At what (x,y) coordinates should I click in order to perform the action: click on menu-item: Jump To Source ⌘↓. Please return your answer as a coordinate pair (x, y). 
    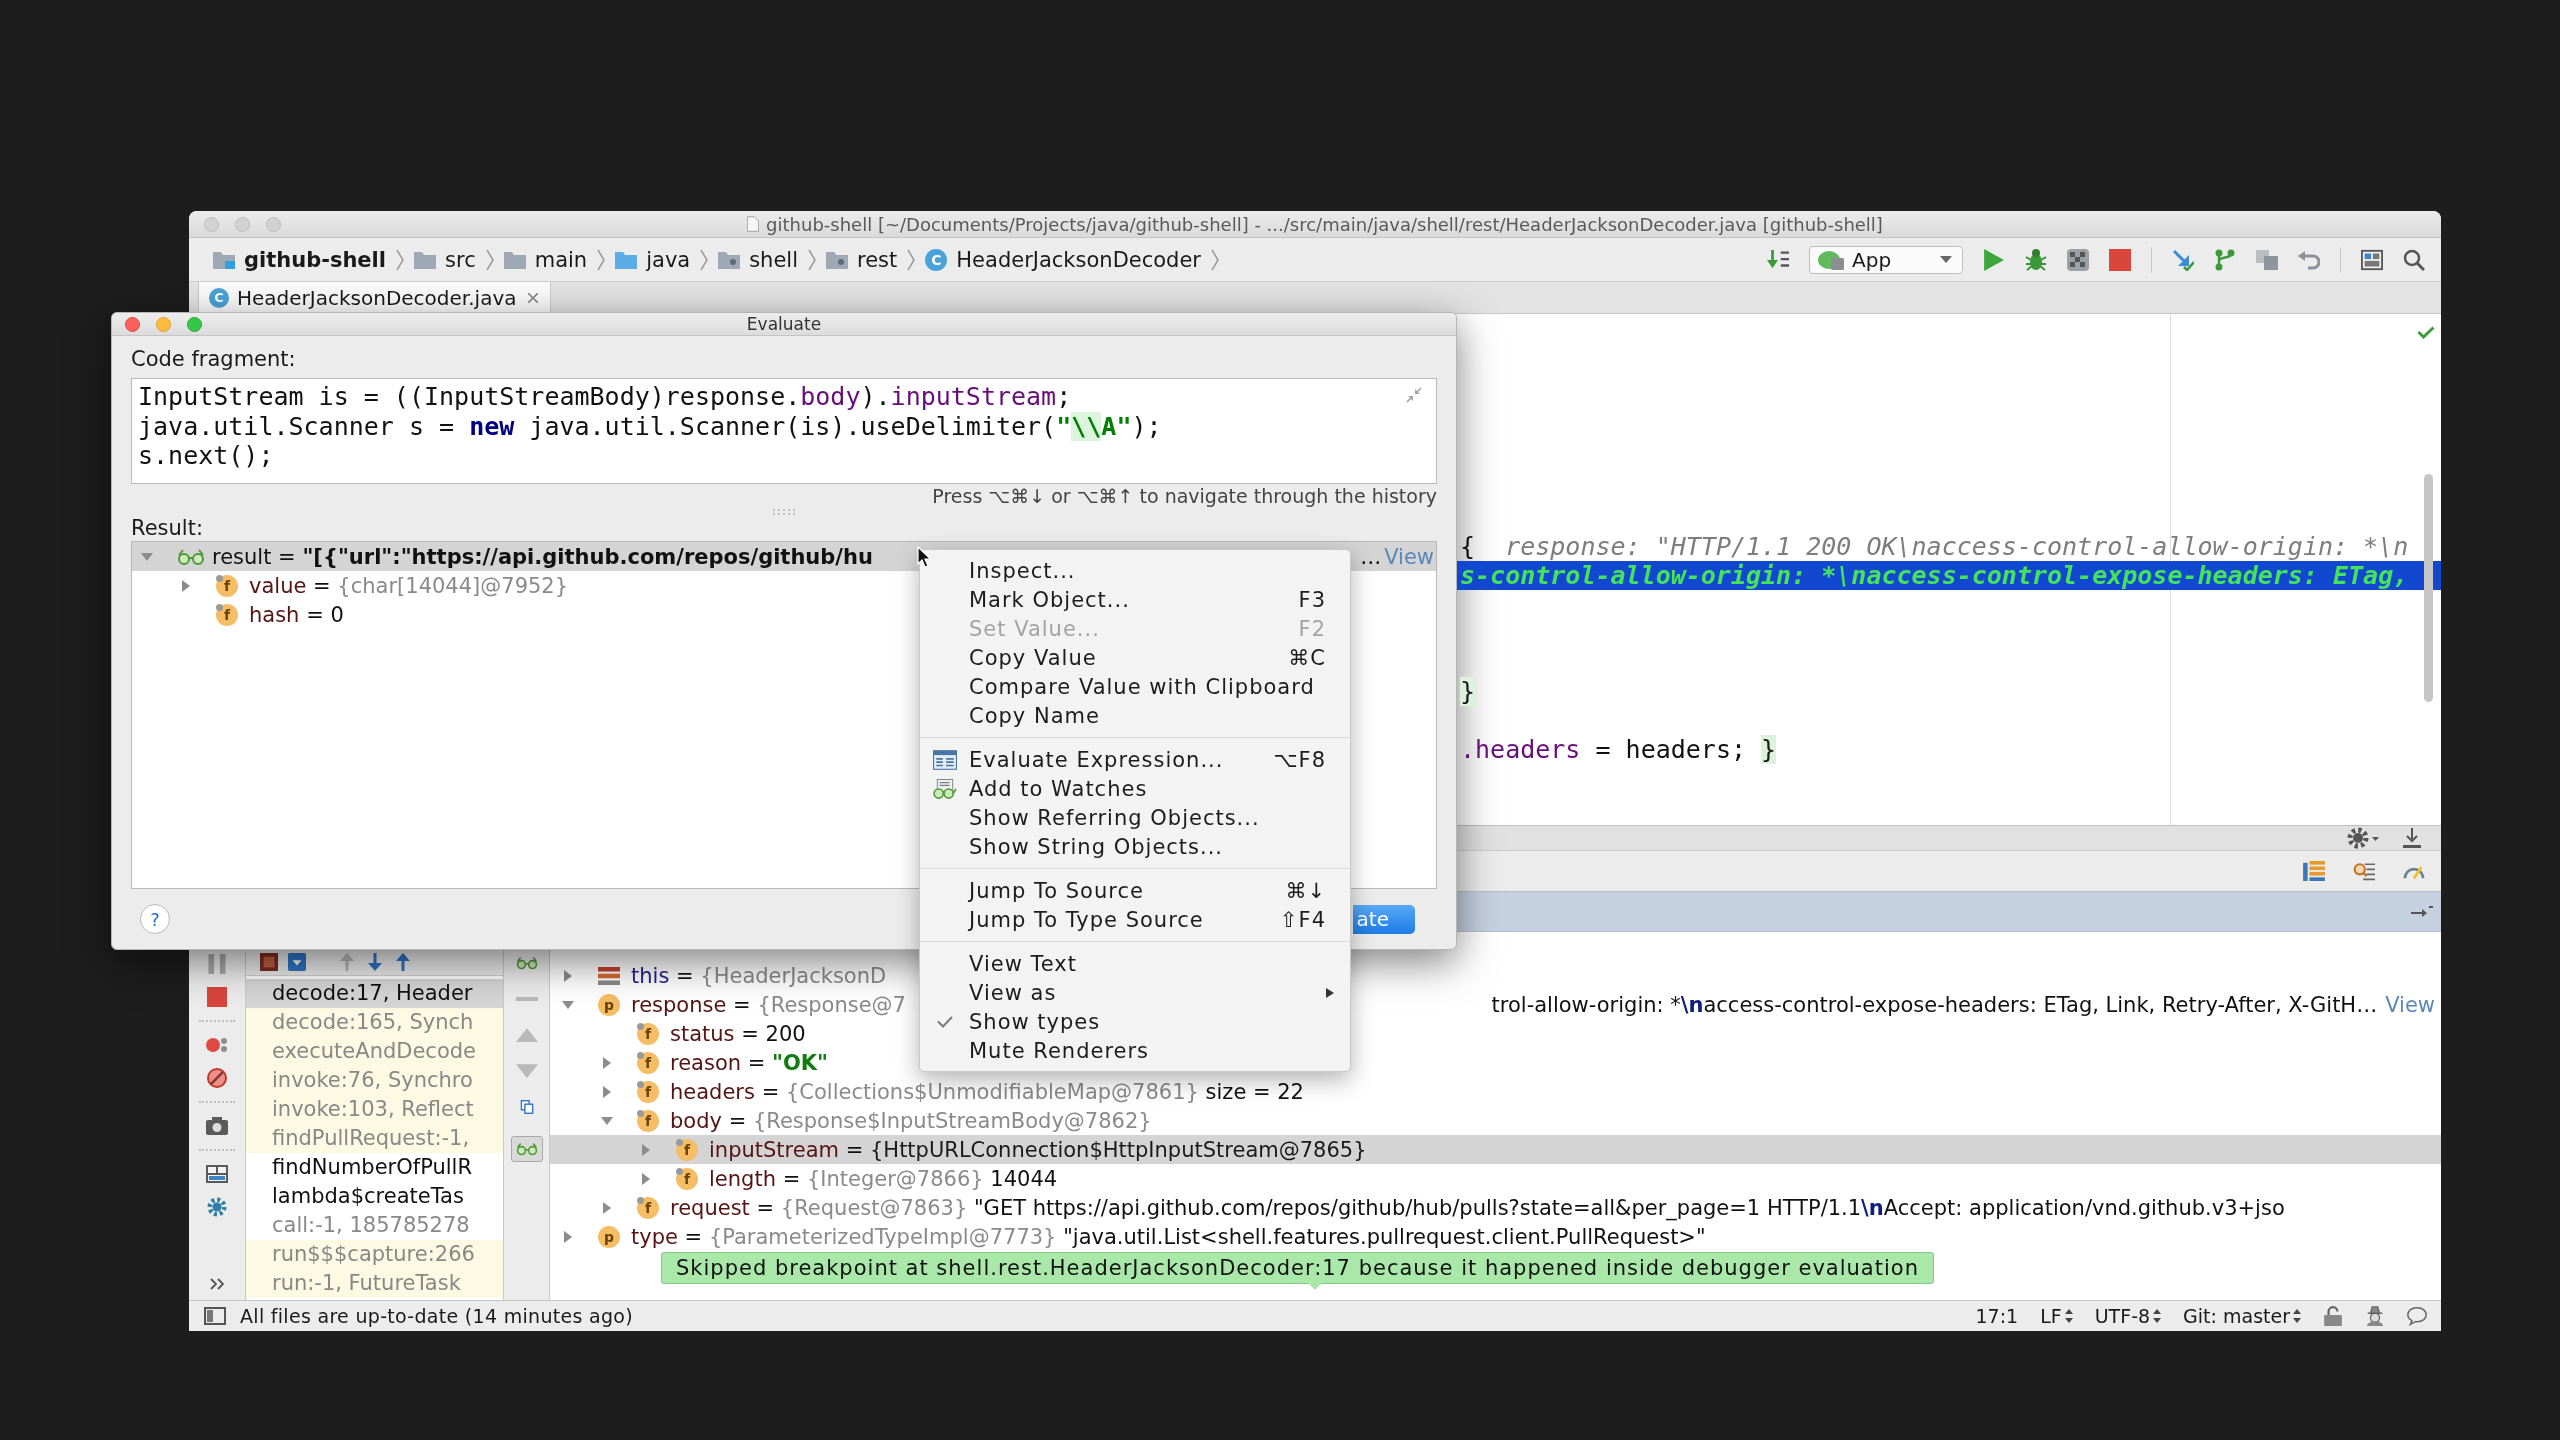
    Looking at the image, I should click on (1135, 890).